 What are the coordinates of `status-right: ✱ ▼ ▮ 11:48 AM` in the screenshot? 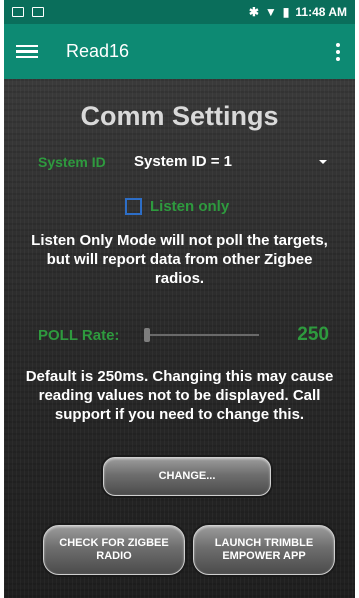 It's located at (298, 12).